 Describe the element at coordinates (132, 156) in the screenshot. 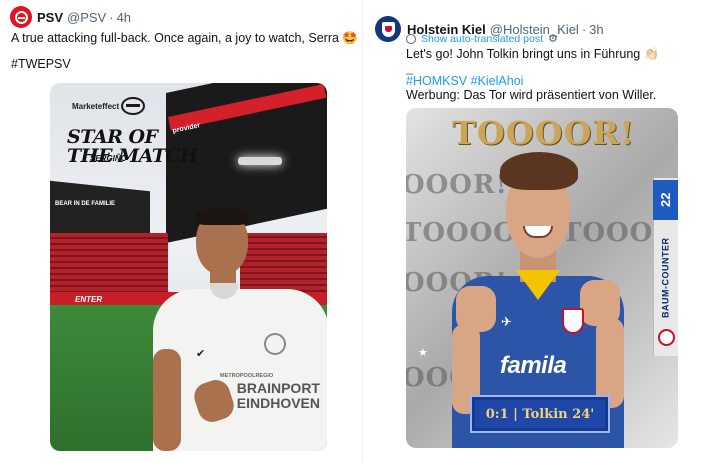

I see `title-line-2: THE MATCH` at that location.